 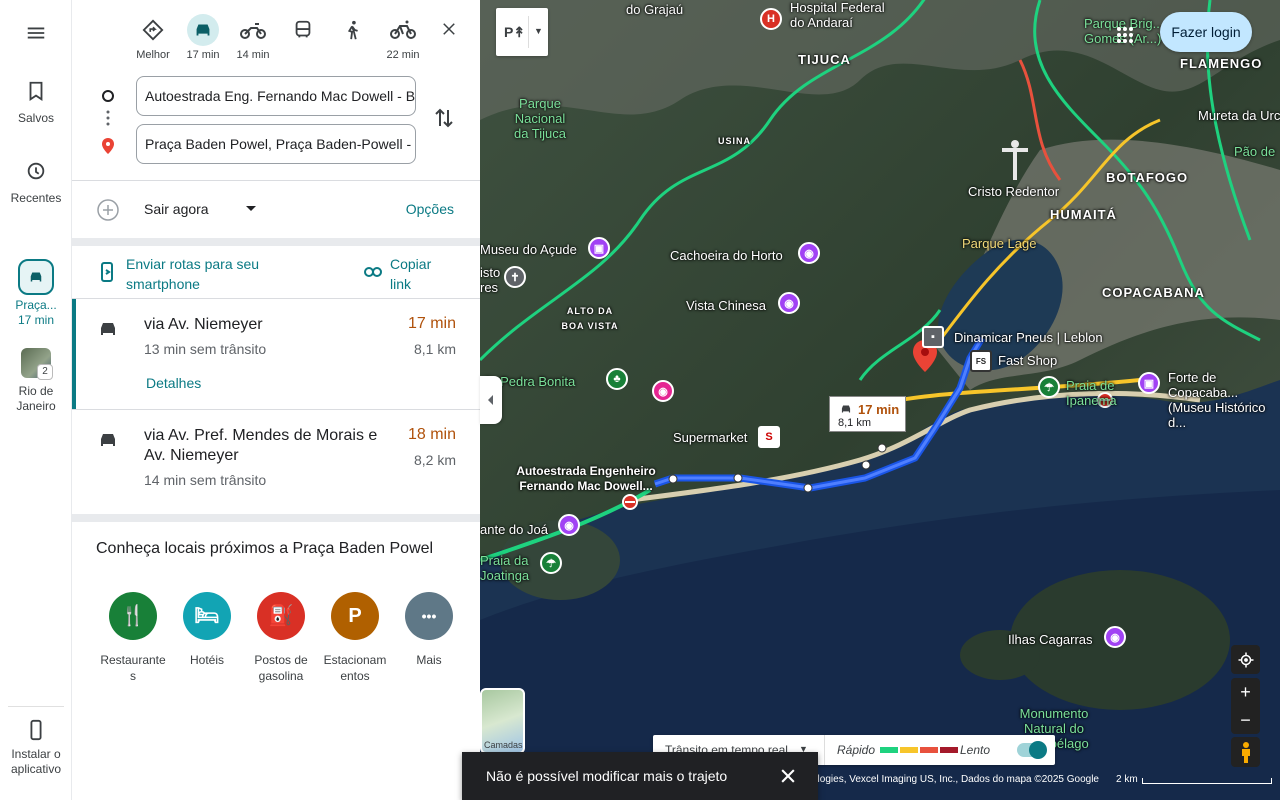 I want to click on park-icon: ♣, so click(x=617, y=379).